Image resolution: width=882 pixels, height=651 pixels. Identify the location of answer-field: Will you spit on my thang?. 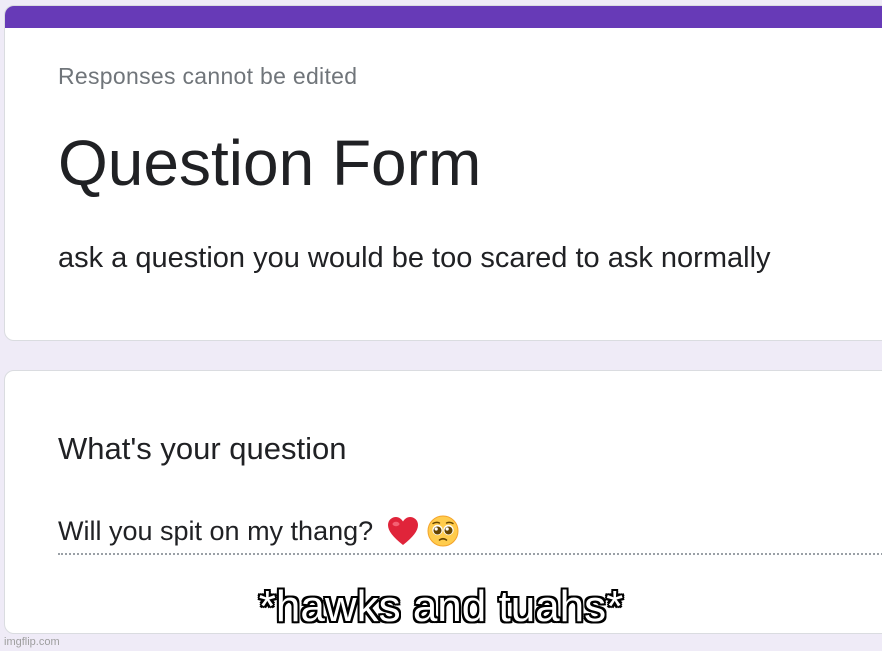
(470, 531).